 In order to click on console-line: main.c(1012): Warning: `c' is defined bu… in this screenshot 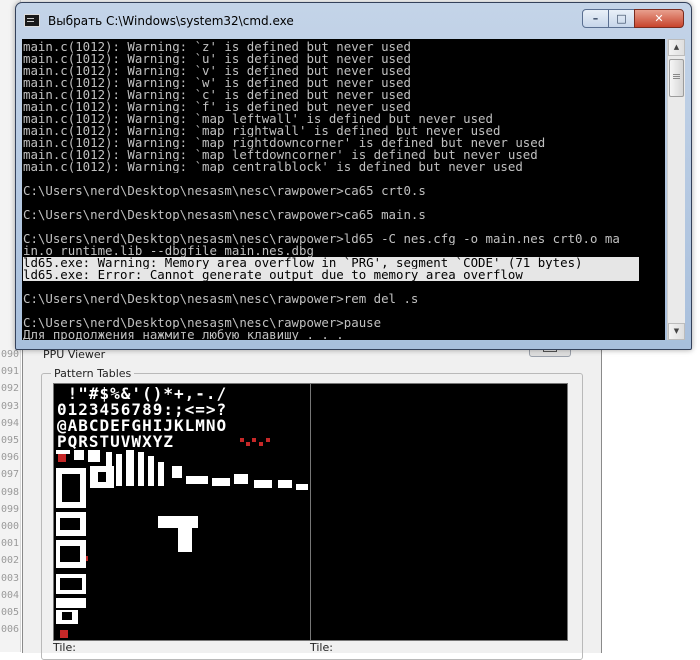, I will do `click(217, 95)`.